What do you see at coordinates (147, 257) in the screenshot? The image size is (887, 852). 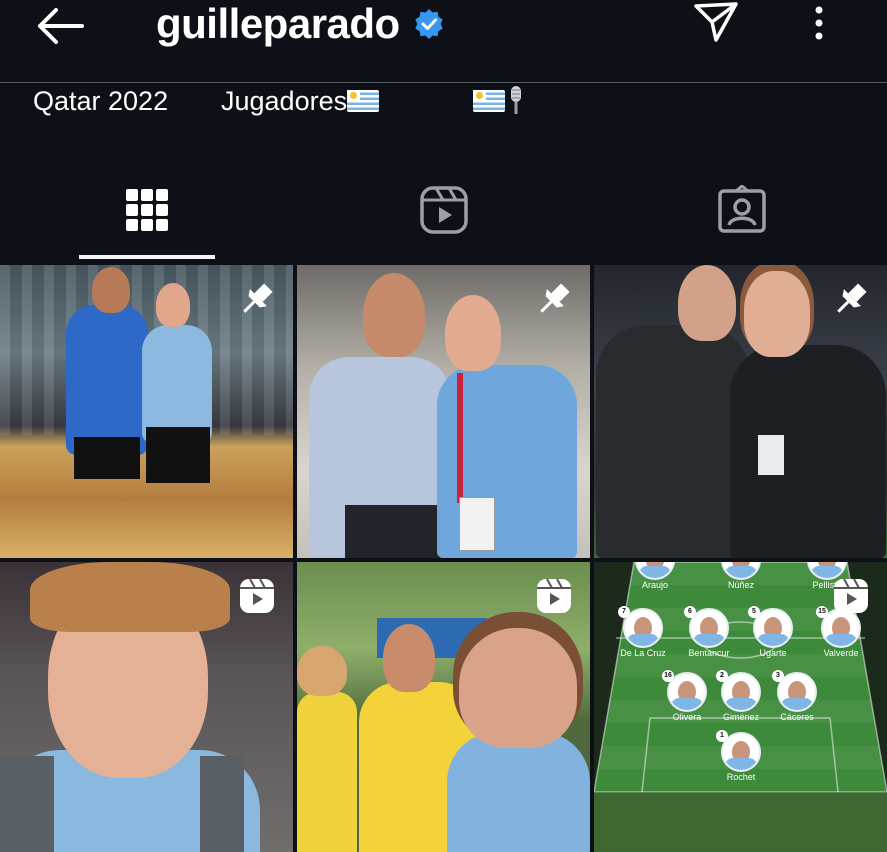 I see `selected-tab-indicator` at bounding box center [147, 257].